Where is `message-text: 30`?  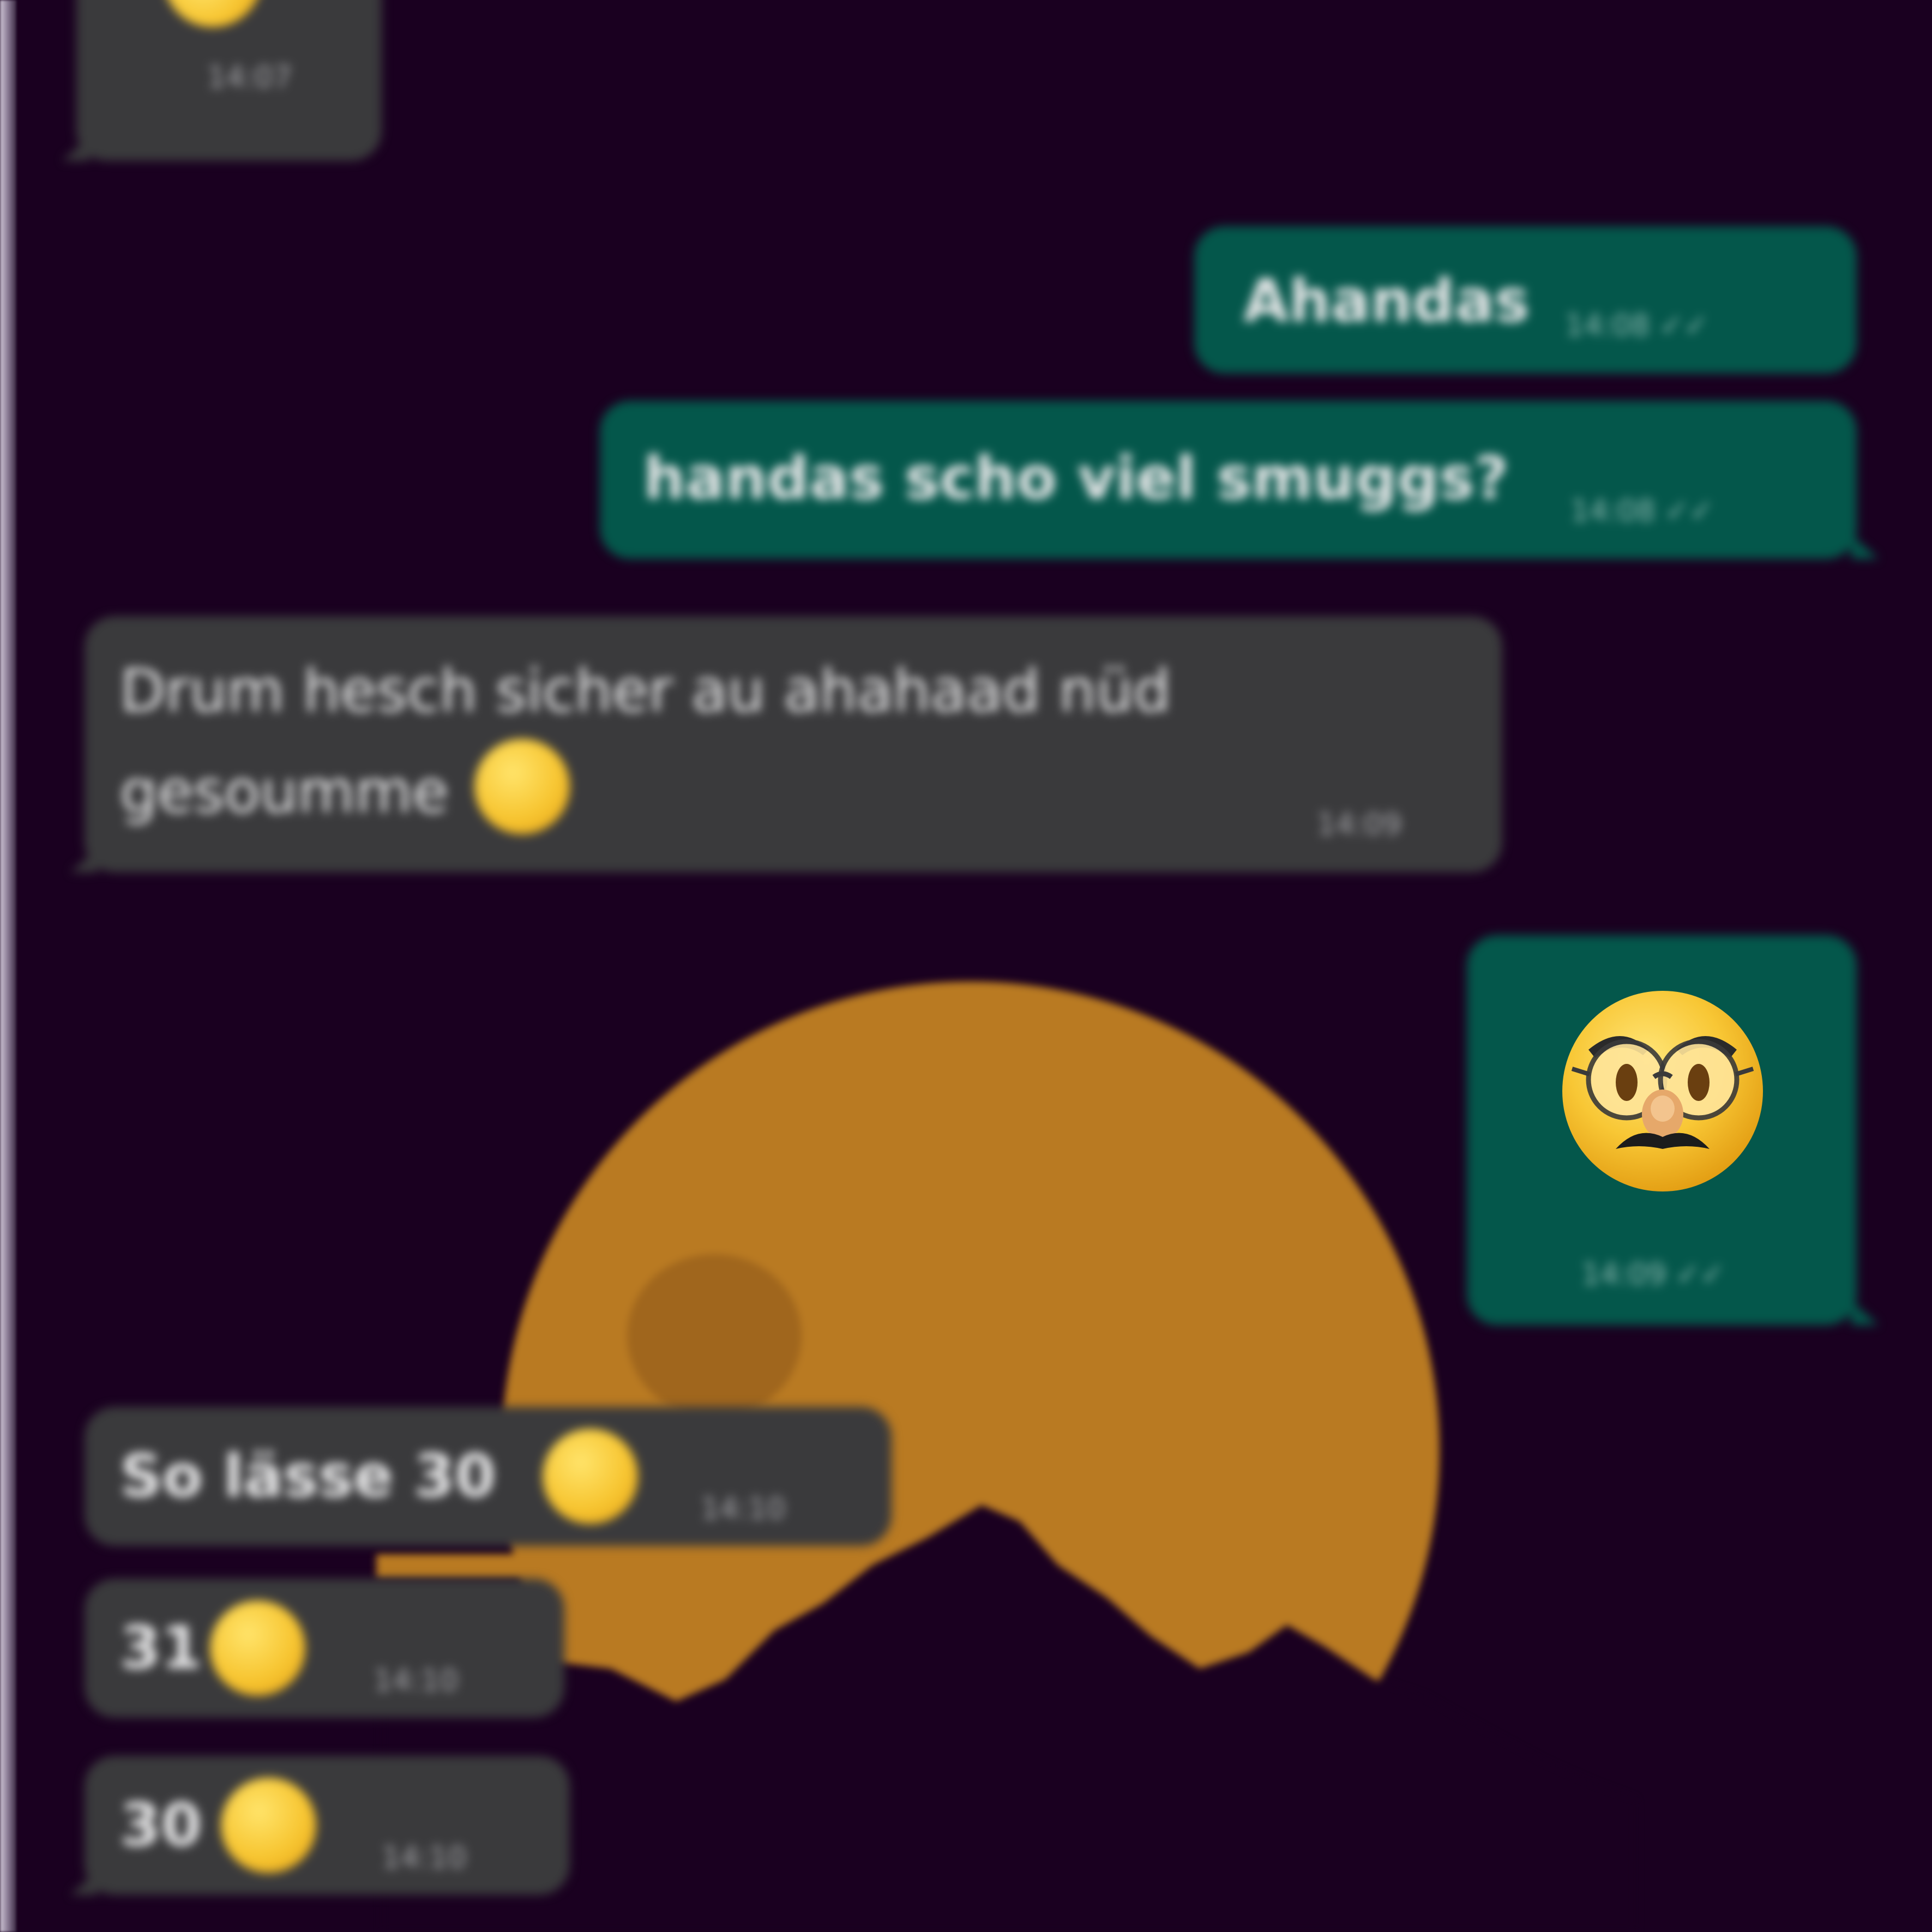
message-text: 30 is located at coordinates (161, 1825).